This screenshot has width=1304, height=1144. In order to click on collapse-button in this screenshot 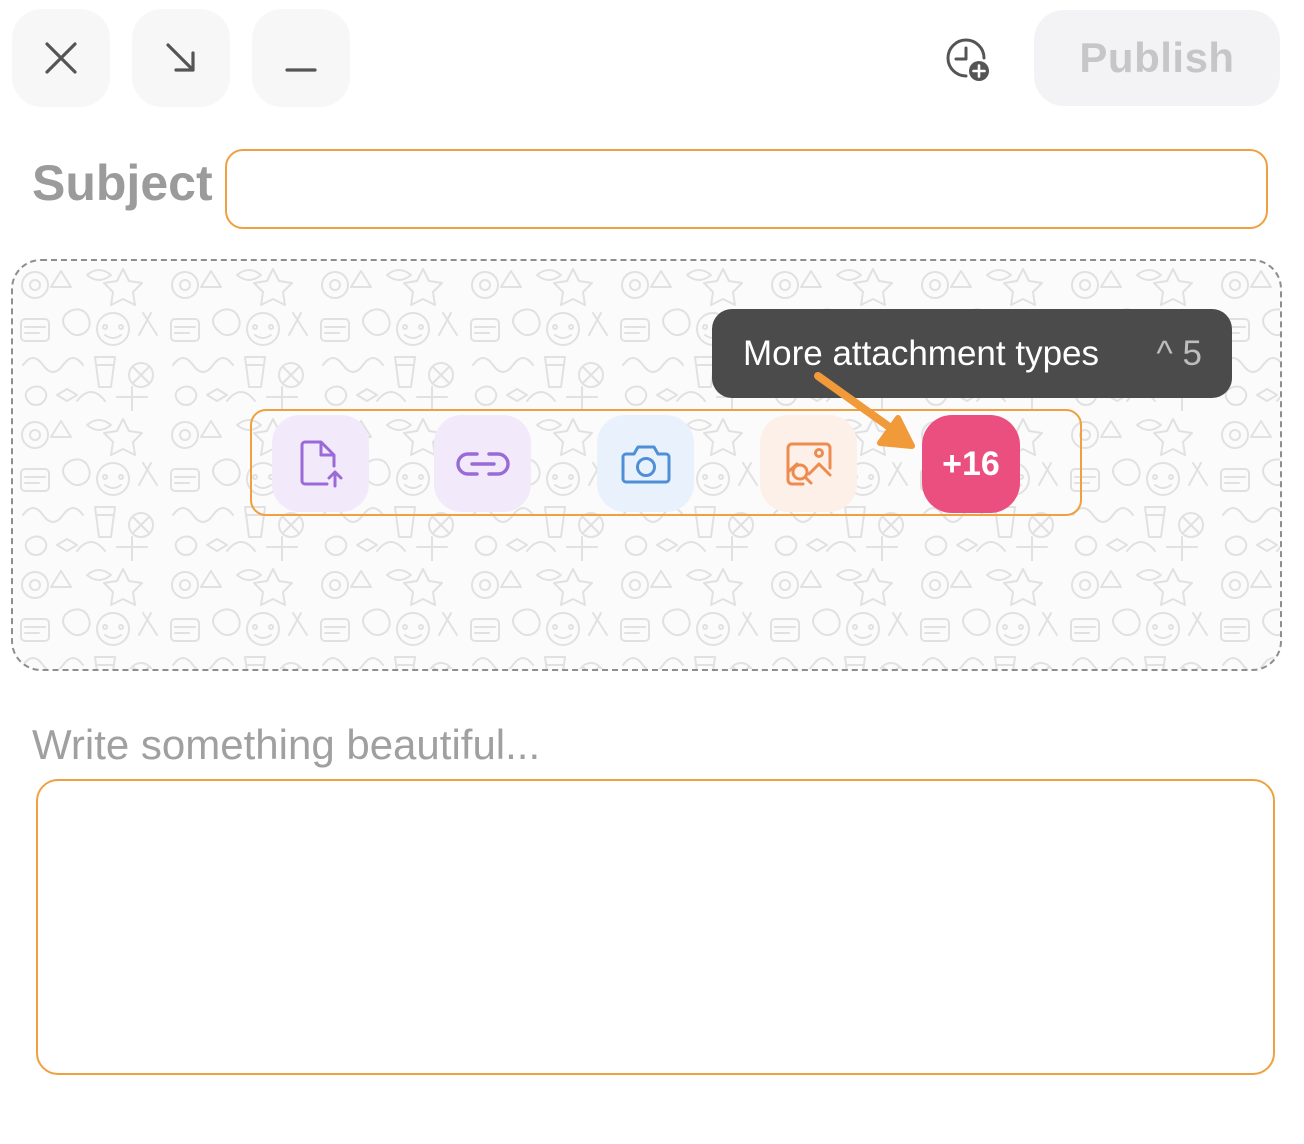, I will do `click(181, 58)`.